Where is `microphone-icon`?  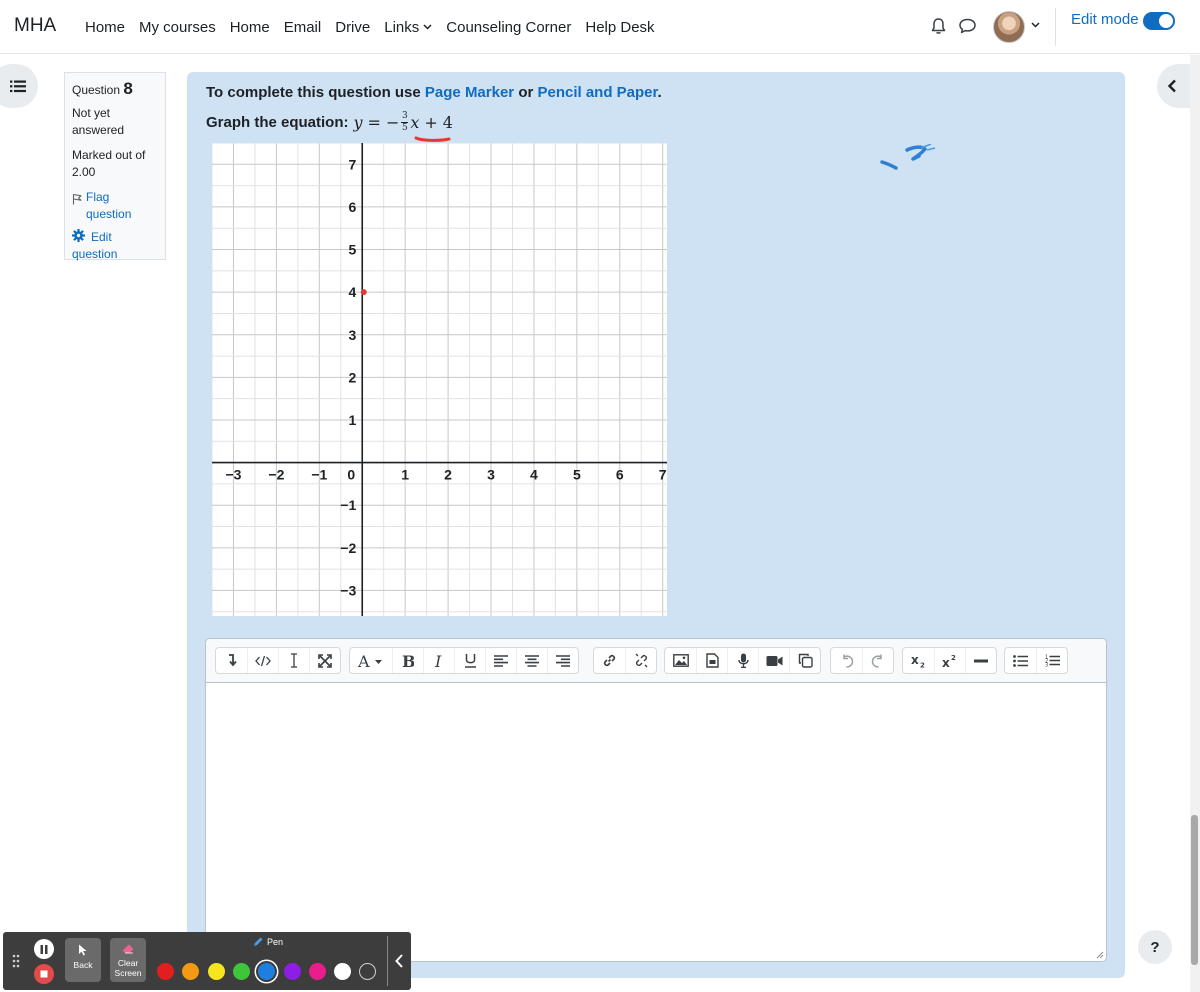
microphone-icon is located at coordinates (742, 660).